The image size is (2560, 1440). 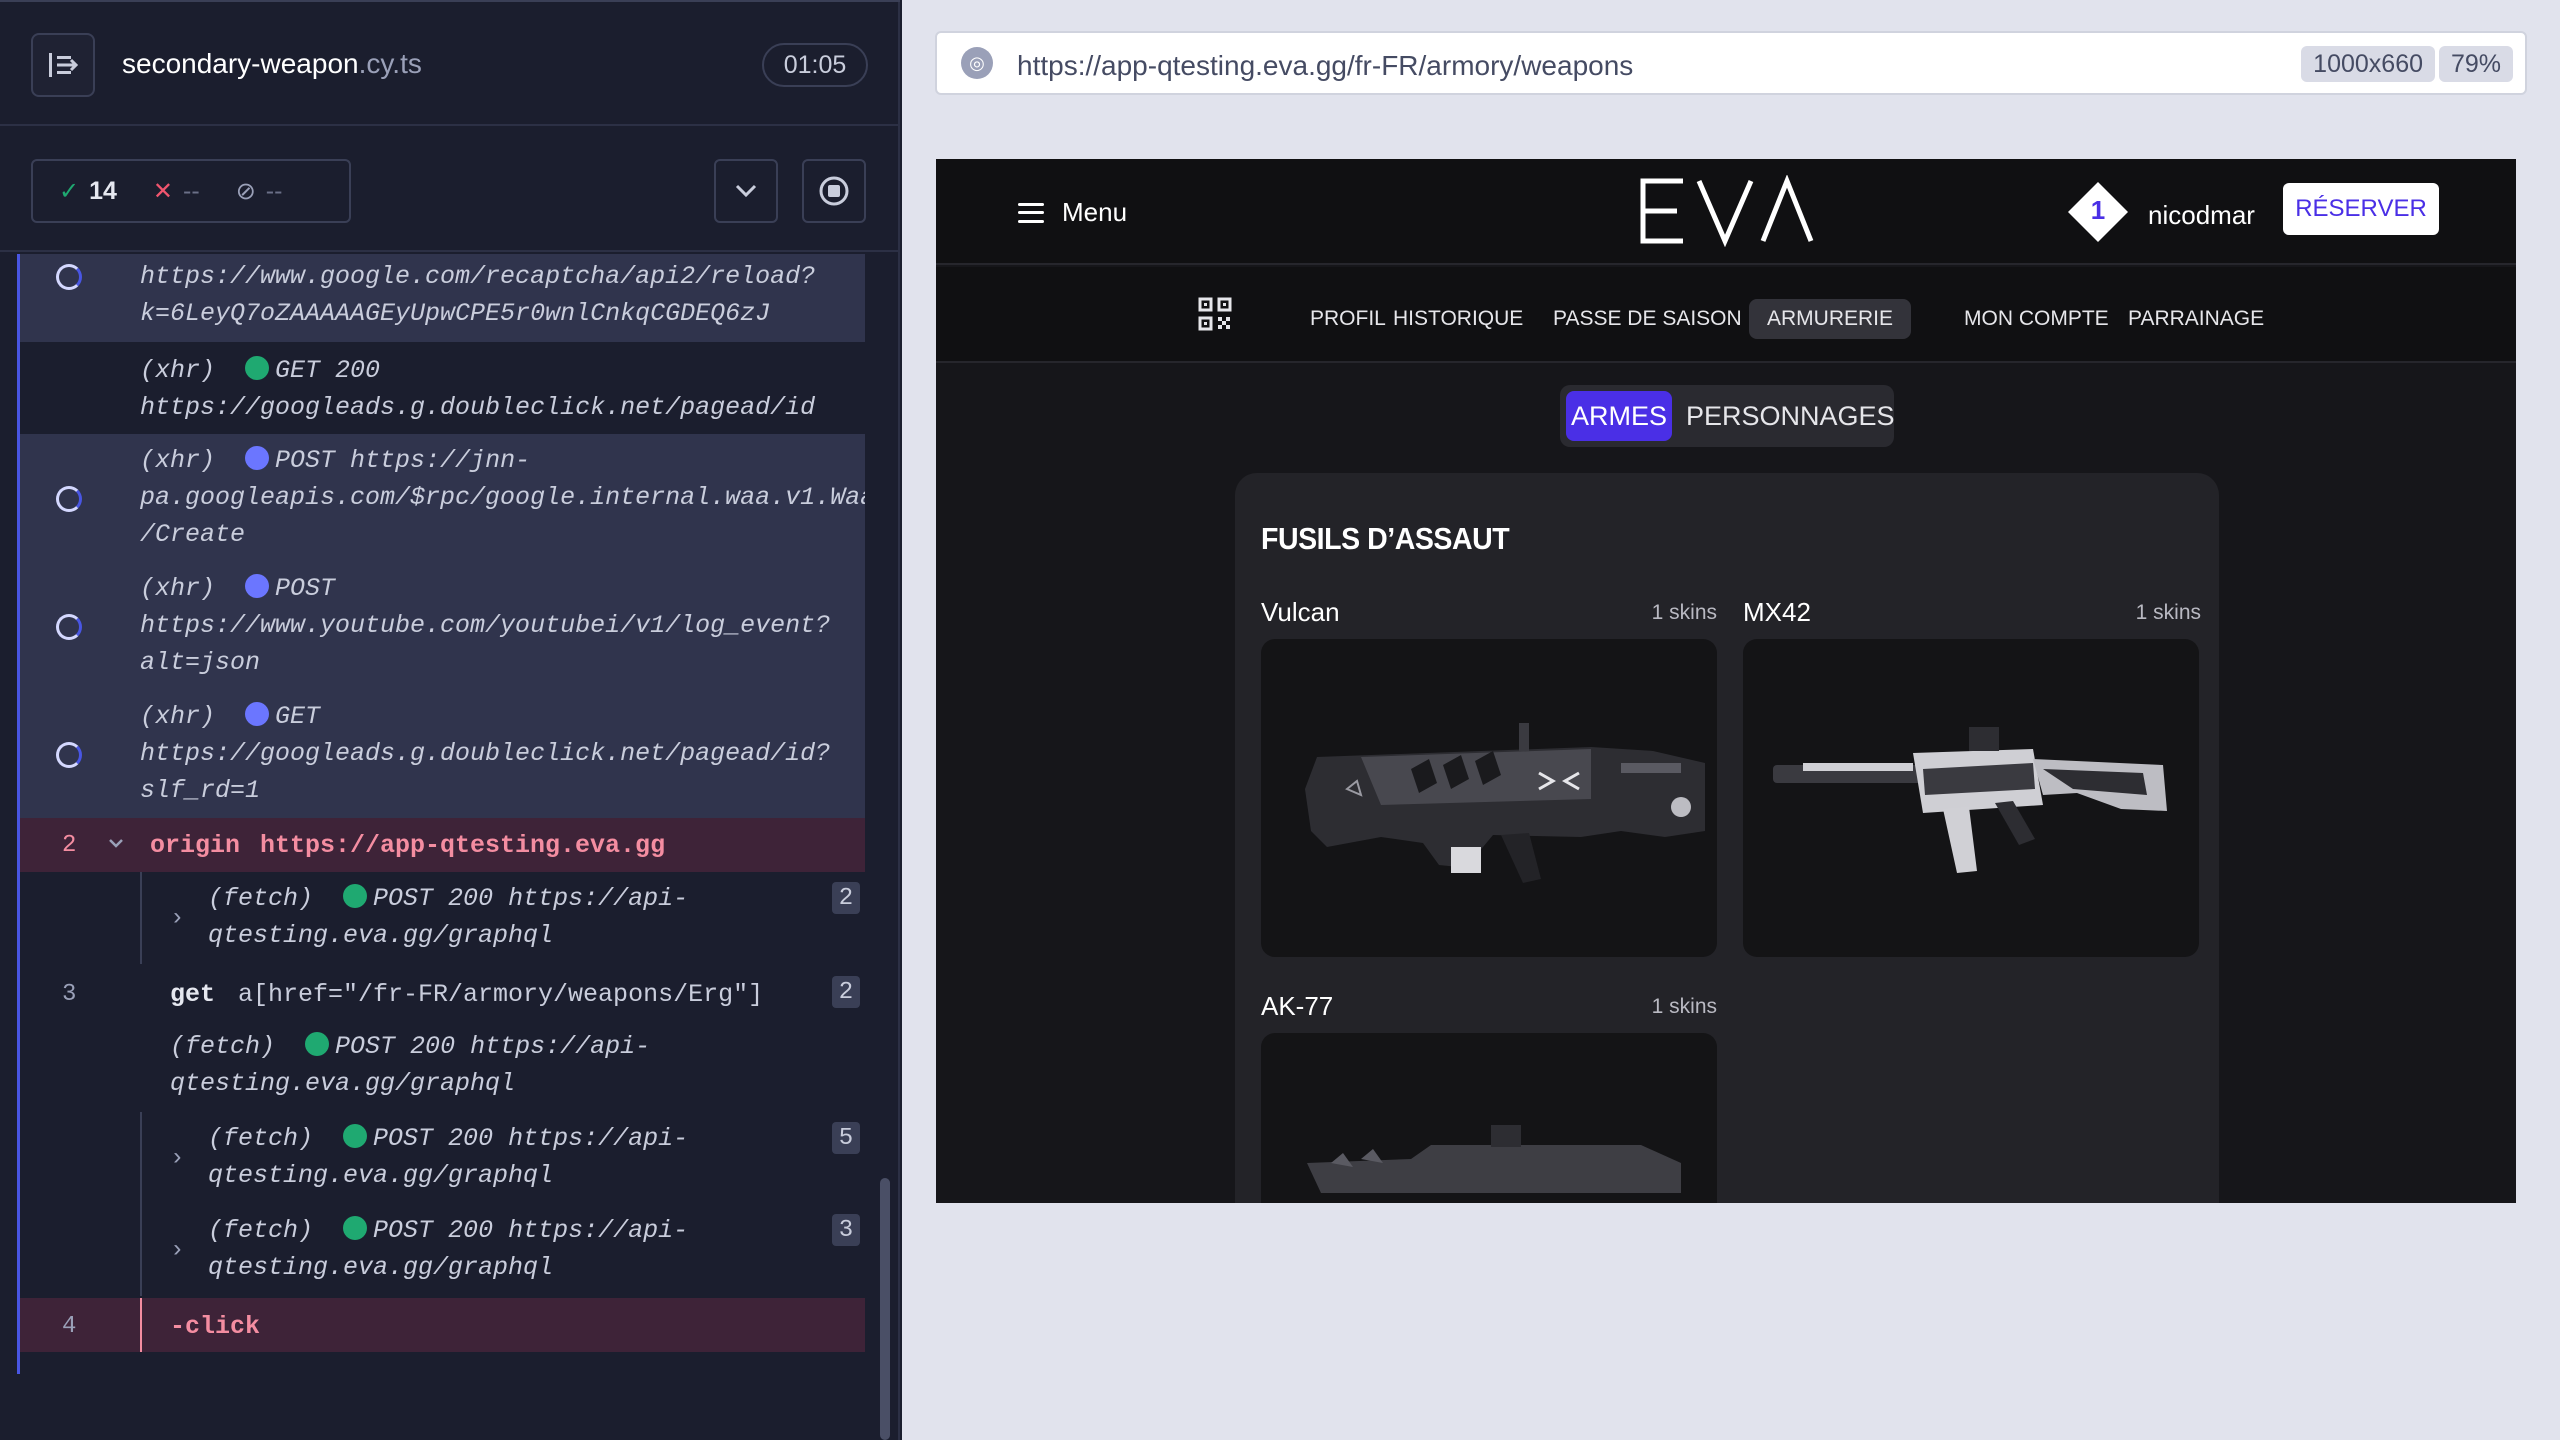 What do you see at coordinates (1777, 612) in the screenshot?
I see `weapon-name: MX42` at bounding box center [1777, 612].